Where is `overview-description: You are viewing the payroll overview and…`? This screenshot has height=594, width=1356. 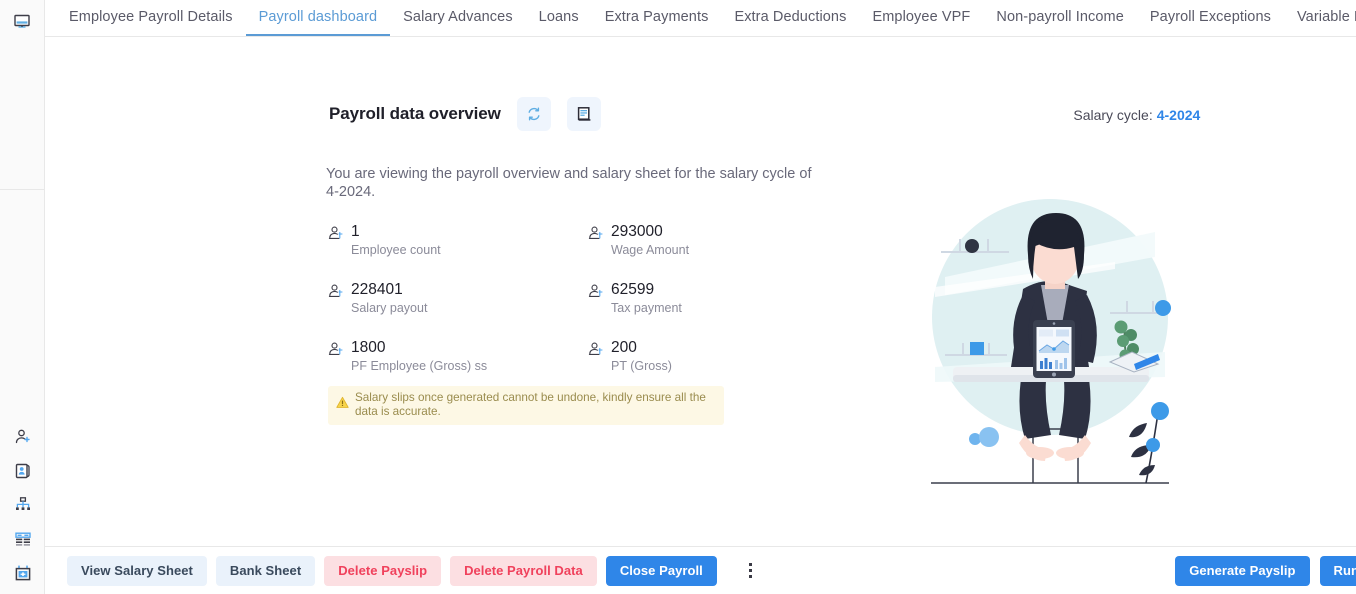
overview-description: You are viewing the payroll overview and… is located at coordinates (569, 183).